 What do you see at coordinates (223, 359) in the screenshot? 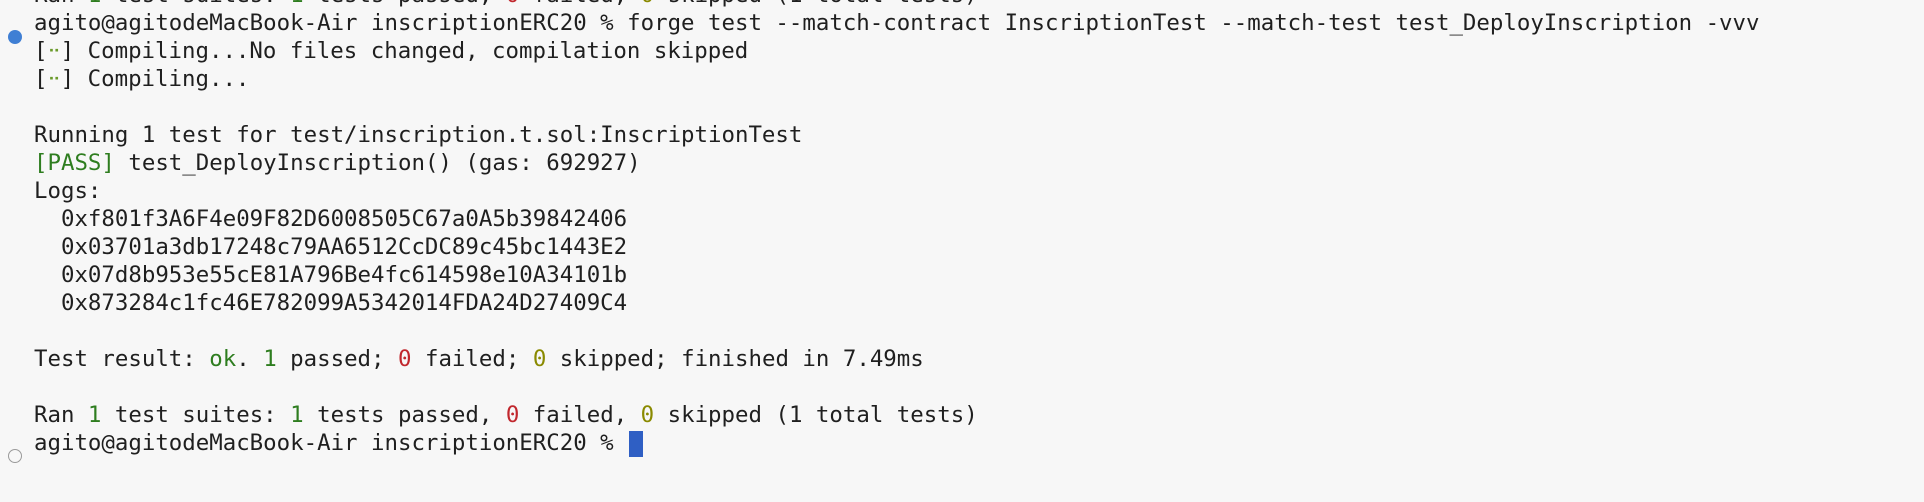
I see `result-ok: ok` at bounding box center [223, 359].